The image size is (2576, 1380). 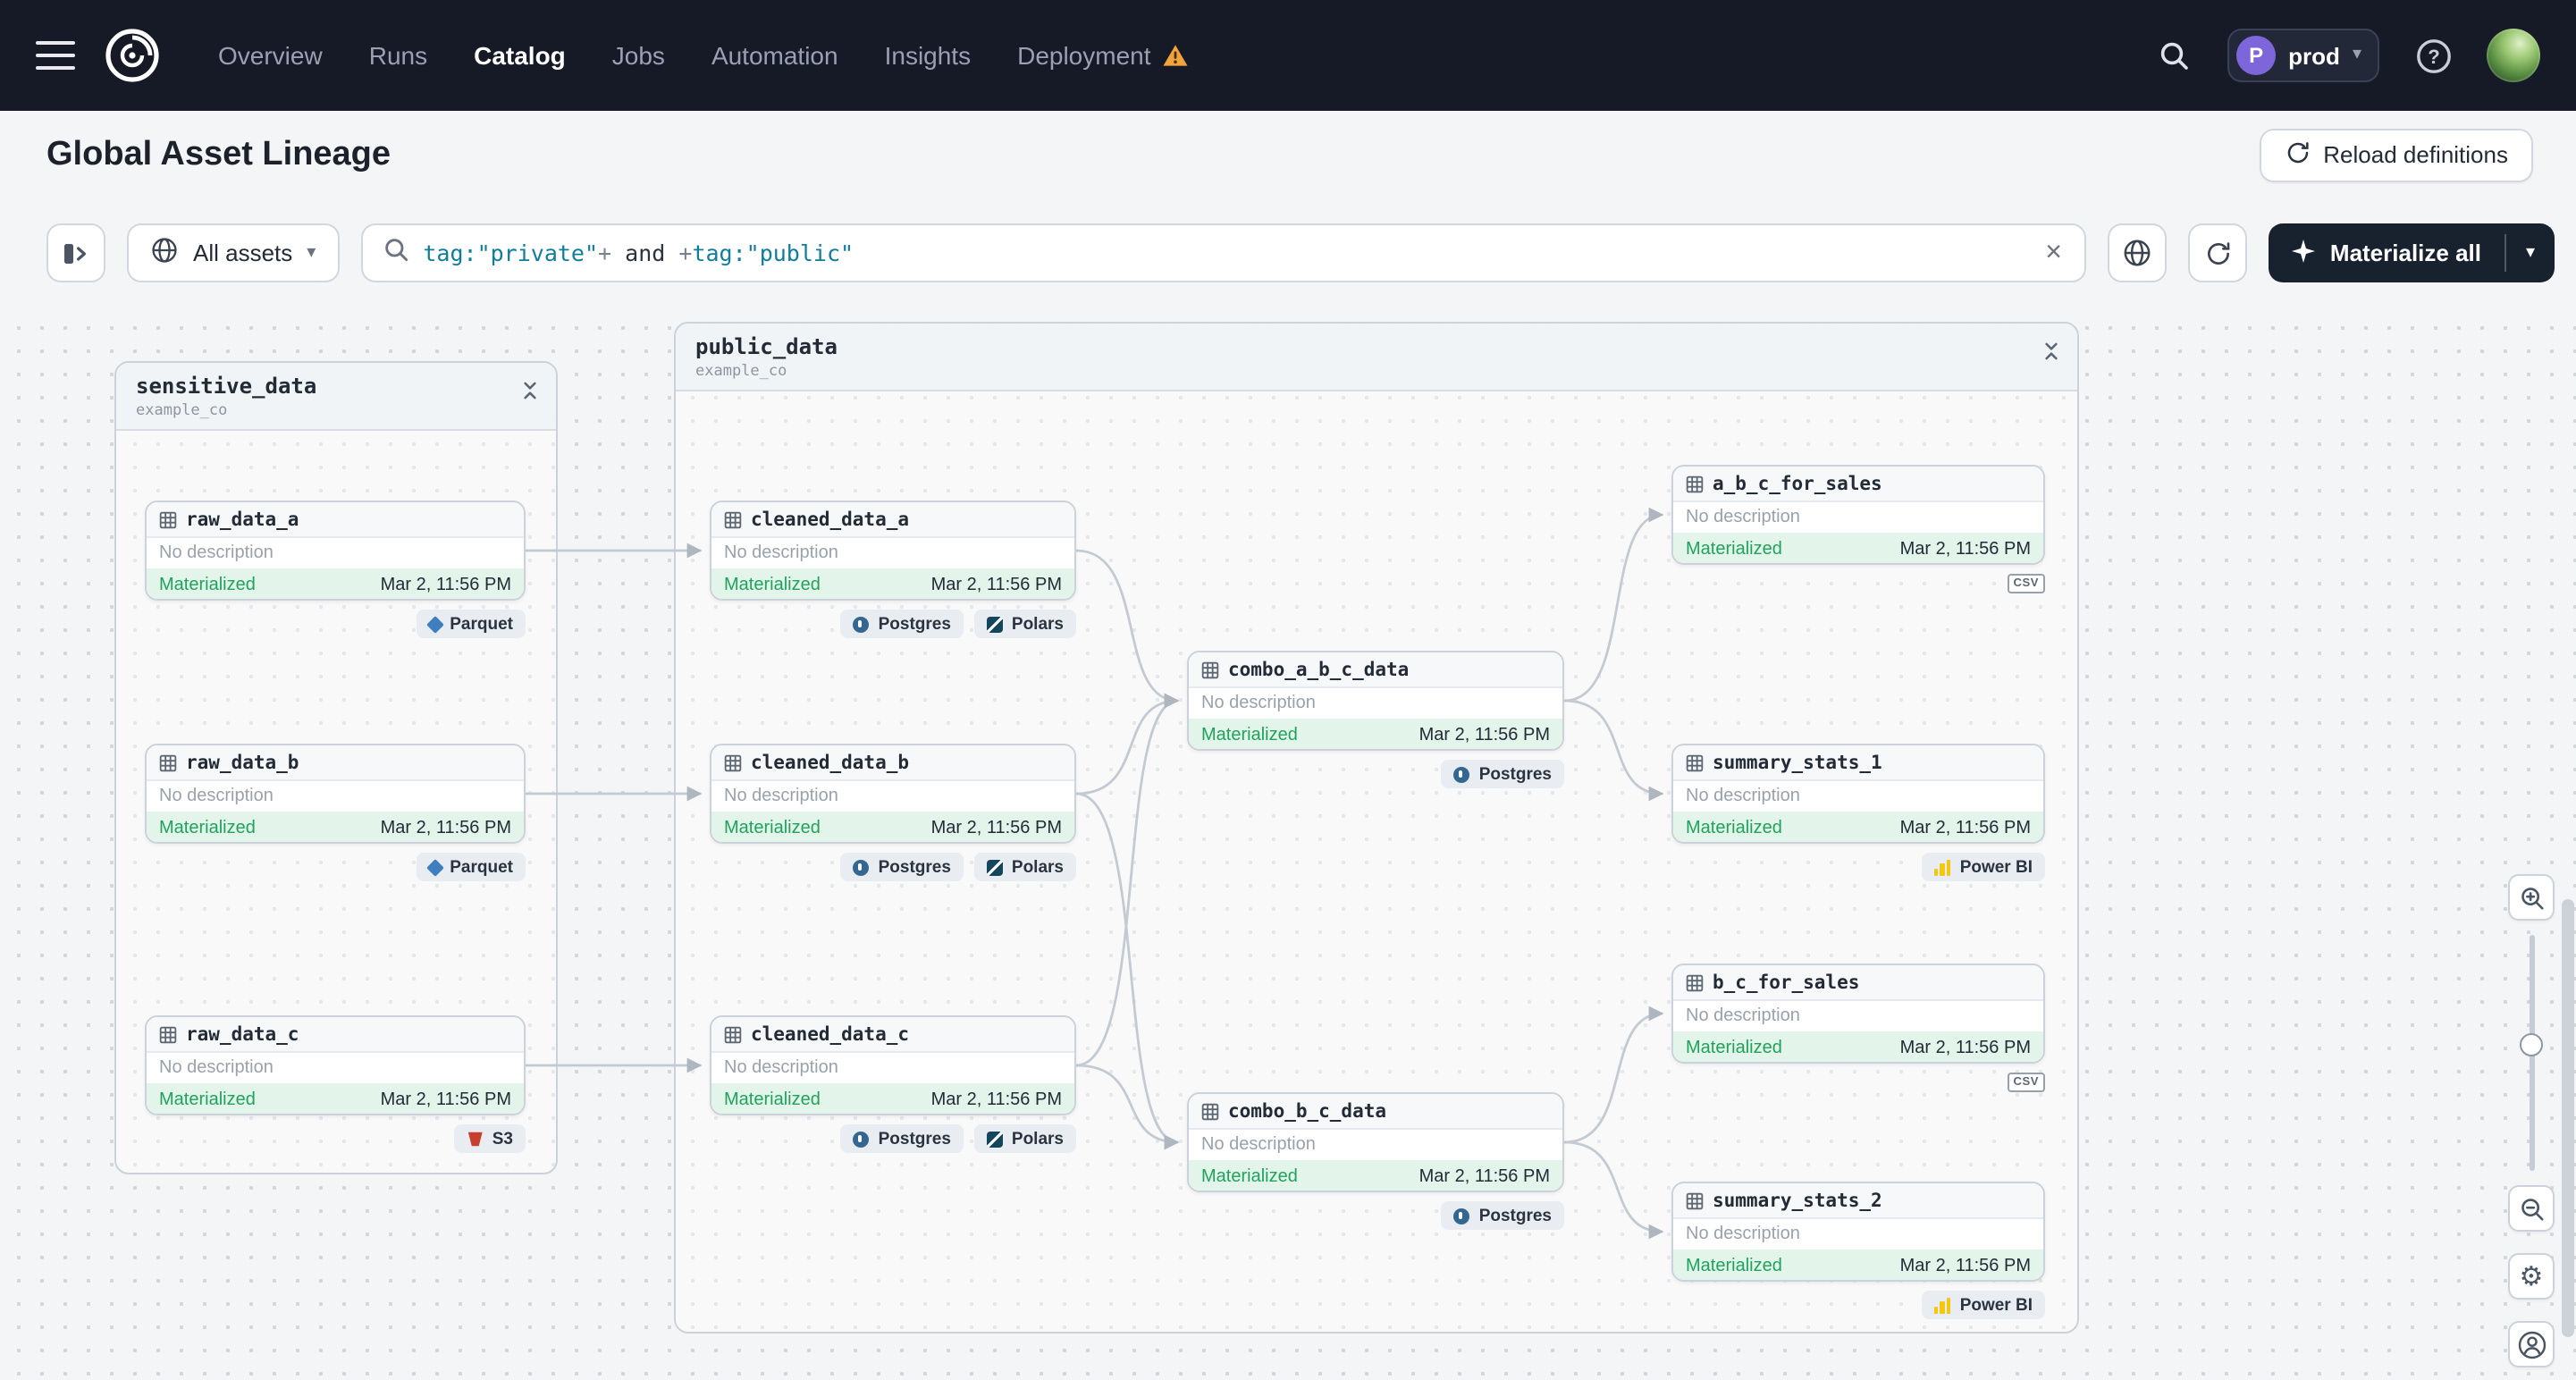 What do you see at coordinates (2053, 252) in the screenshot?
I see `clear-search-icon: ×` at bounding box center [2053, 252].